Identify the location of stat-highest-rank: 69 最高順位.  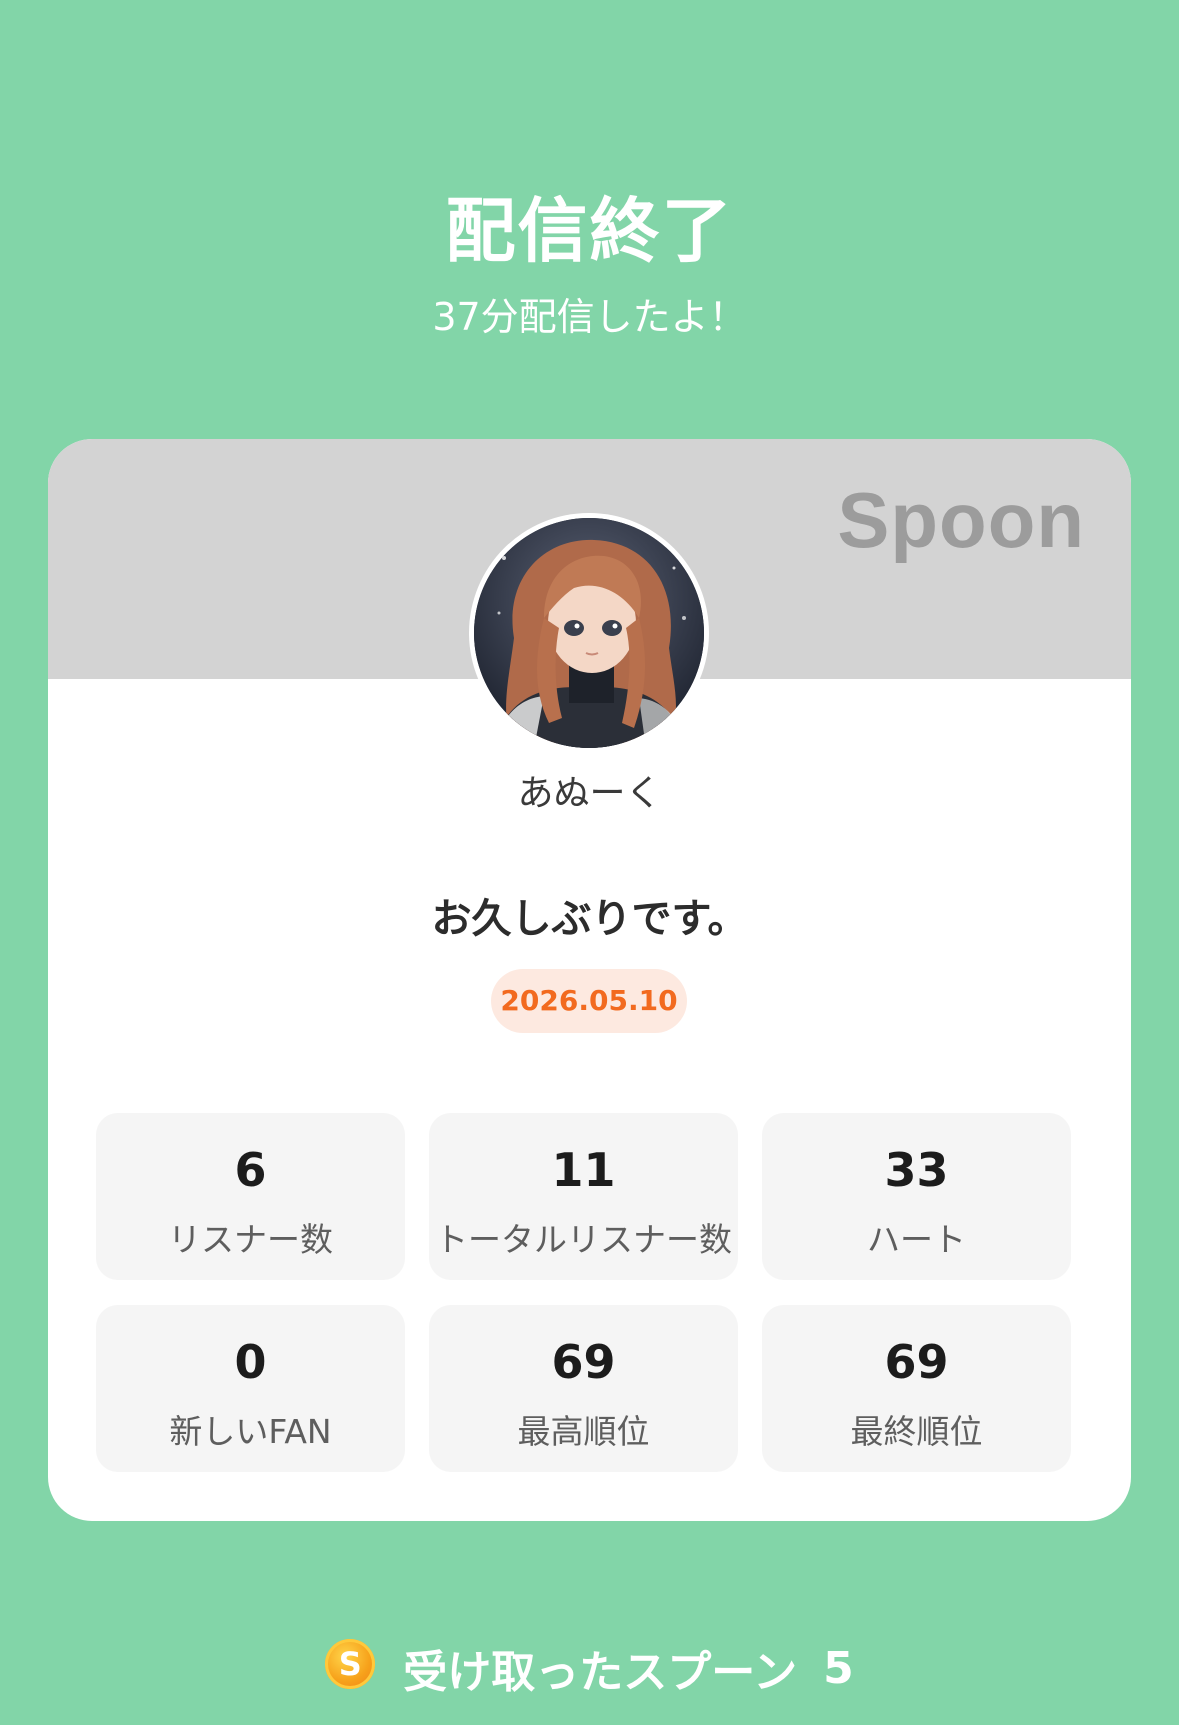
(583, 1388).